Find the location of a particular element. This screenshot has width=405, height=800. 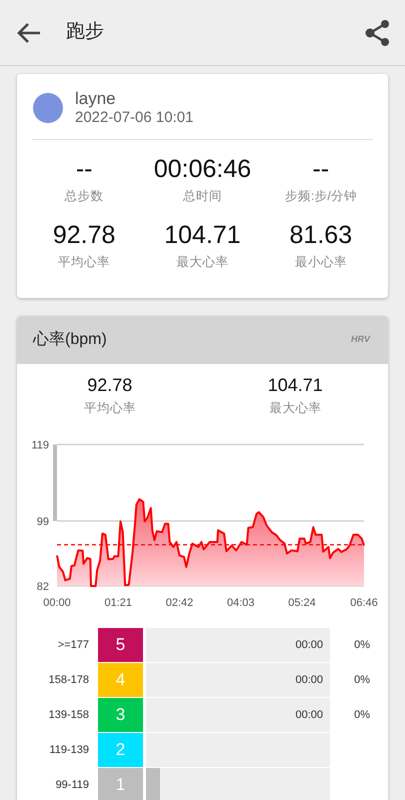

zone-range: 99-119 is located at coordinates (72, 786).